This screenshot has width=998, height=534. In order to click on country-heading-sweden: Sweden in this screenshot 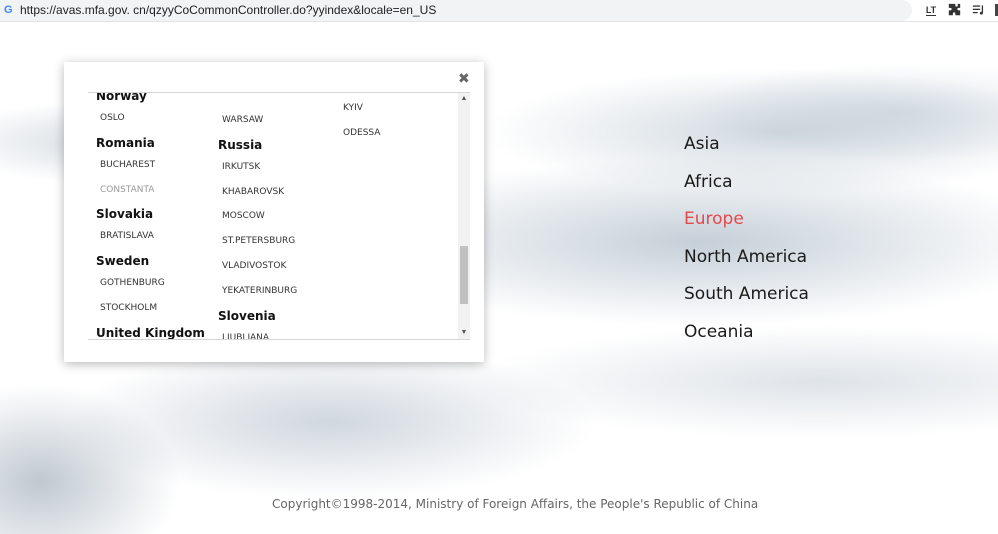, I will do `click(123, 261)`.